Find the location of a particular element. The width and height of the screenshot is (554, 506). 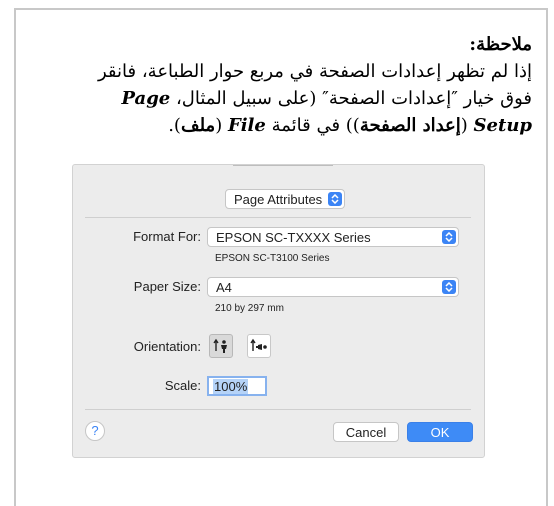

landscape-icon is located at coordinates (258, 344).